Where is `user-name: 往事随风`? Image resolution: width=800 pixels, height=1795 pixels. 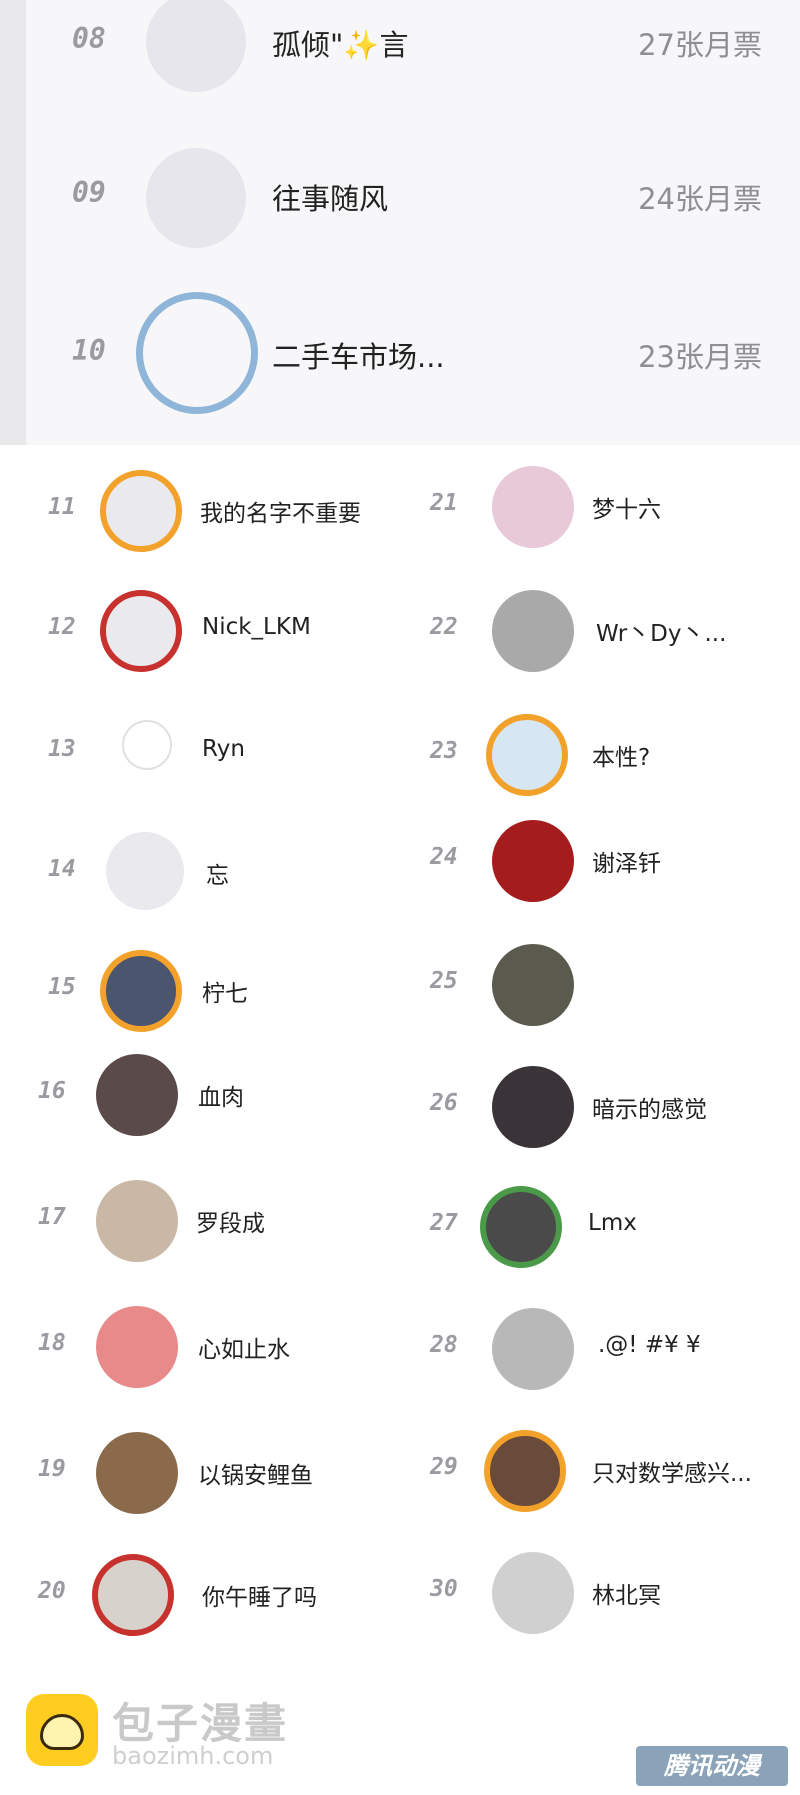
user-name: 往事随风 is located at coordinates (330, 199).